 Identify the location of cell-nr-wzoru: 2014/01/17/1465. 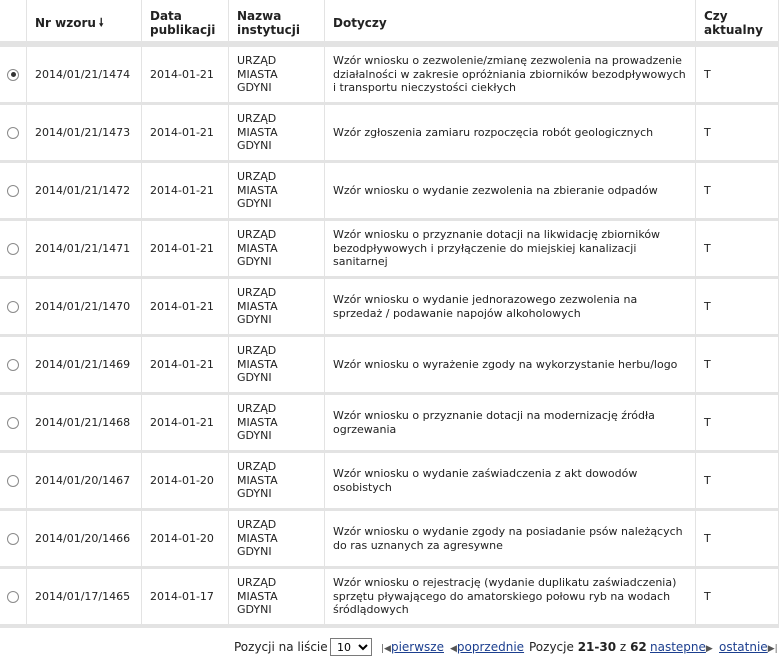
(84, 598).